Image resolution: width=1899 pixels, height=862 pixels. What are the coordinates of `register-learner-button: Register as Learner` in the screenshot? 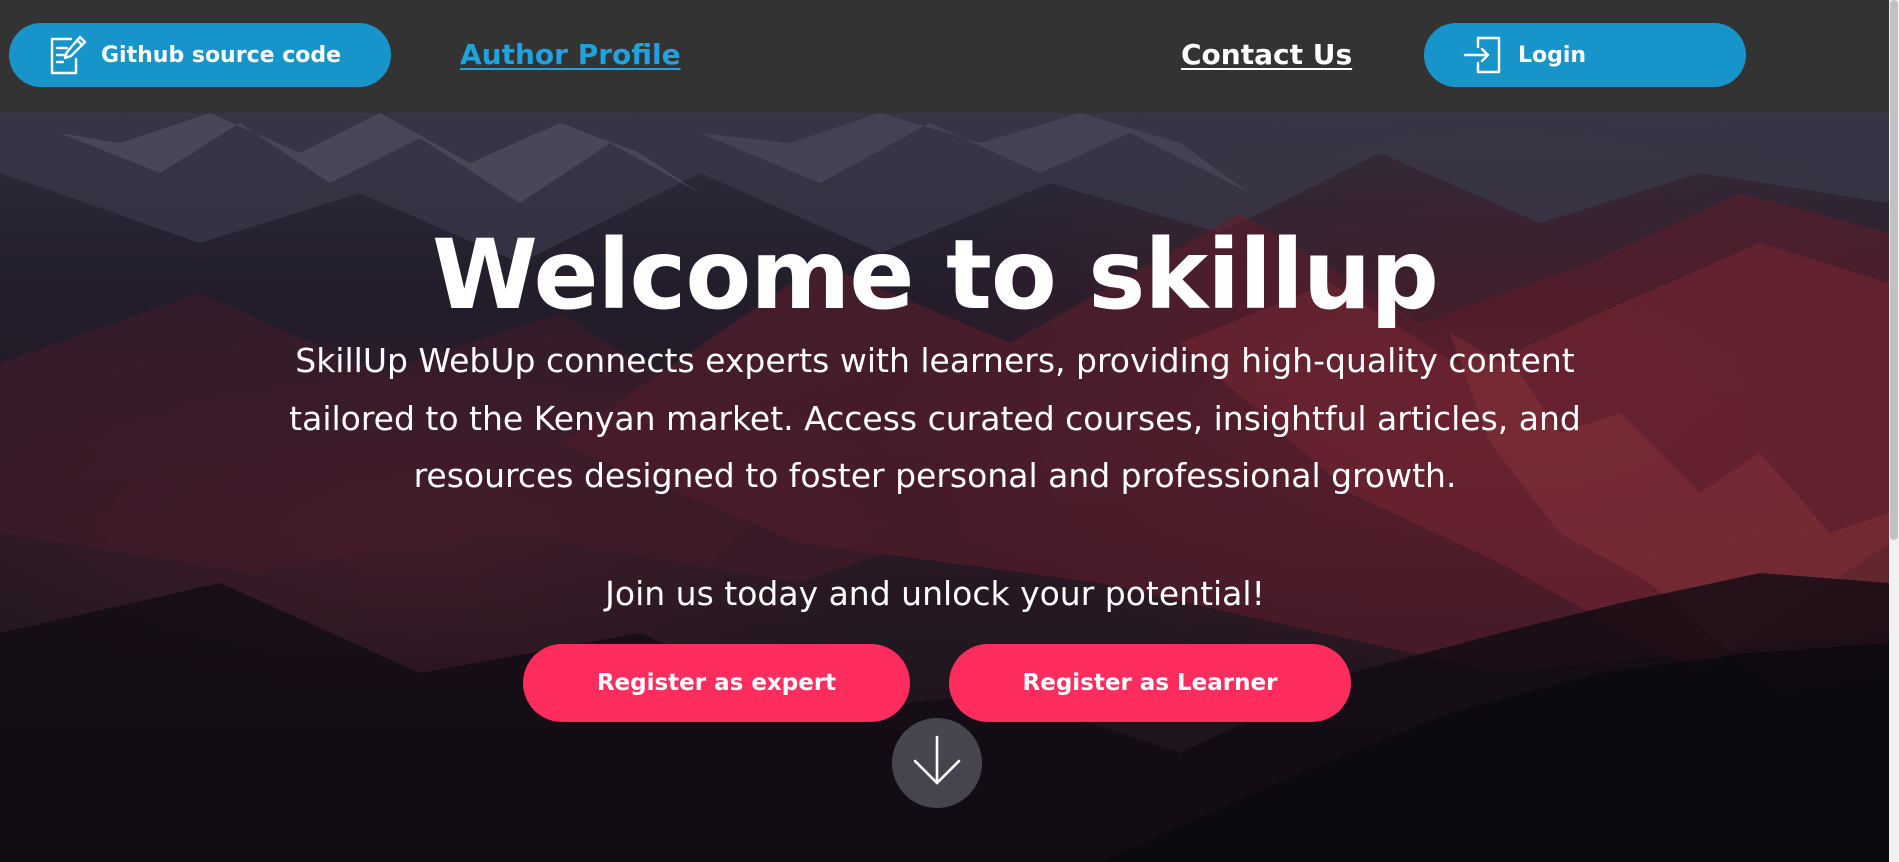 It's located at (1150, 683).